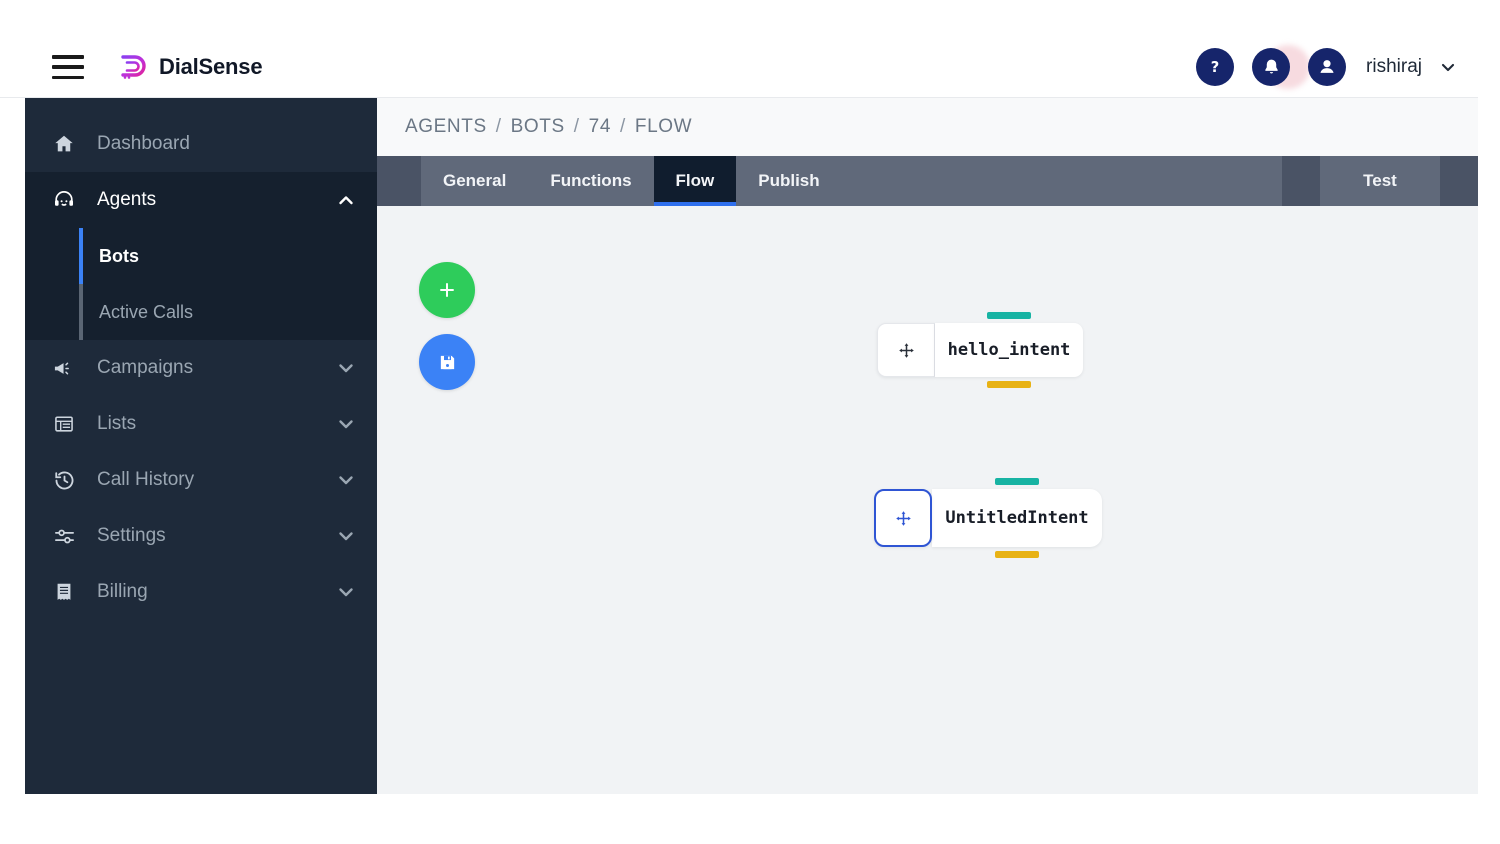 The height and width of the screenshot is (844, 1500). I want to click on receipt-icon, so click(64, 592).